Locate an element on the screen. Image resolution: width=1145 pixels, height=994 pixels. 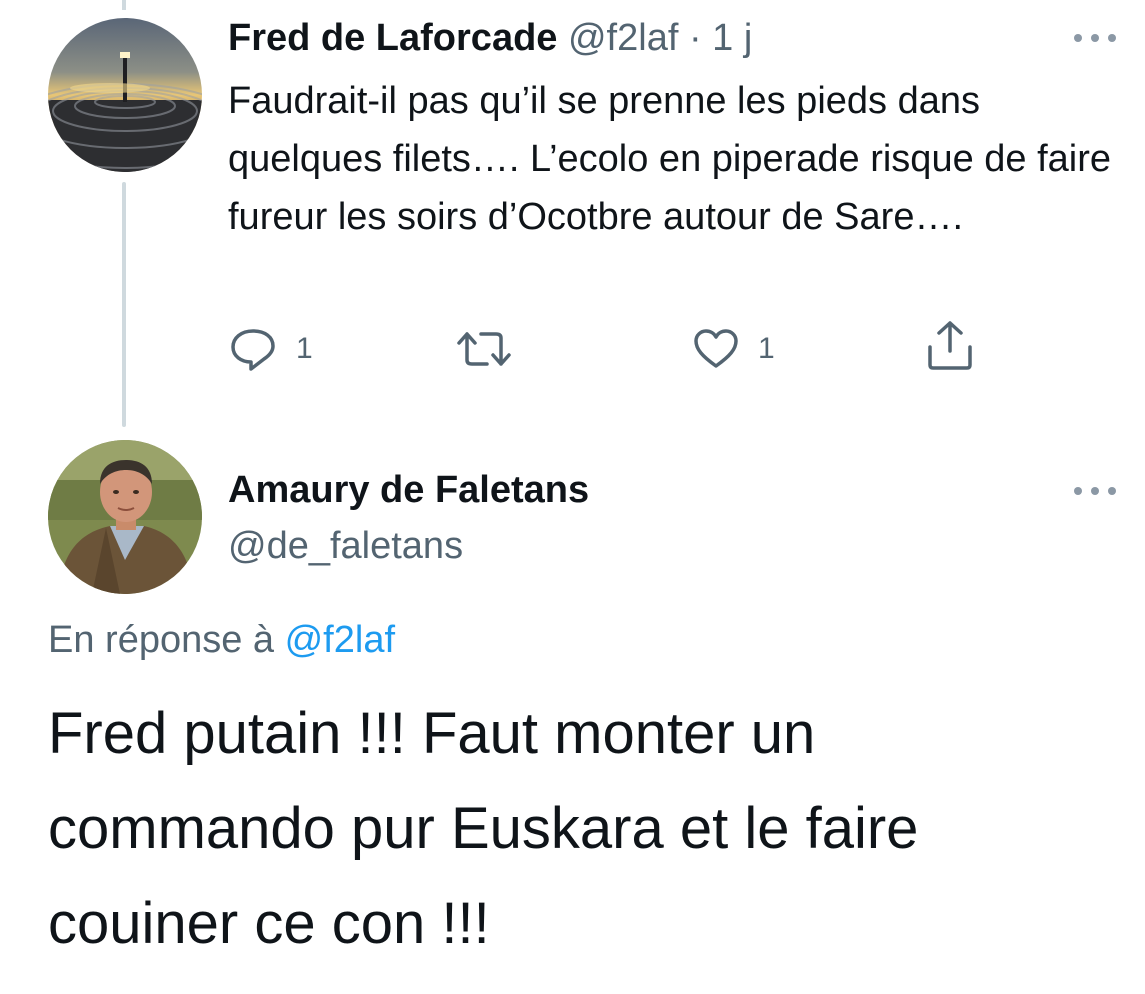
like-icon is located at coordinates (716, 348).